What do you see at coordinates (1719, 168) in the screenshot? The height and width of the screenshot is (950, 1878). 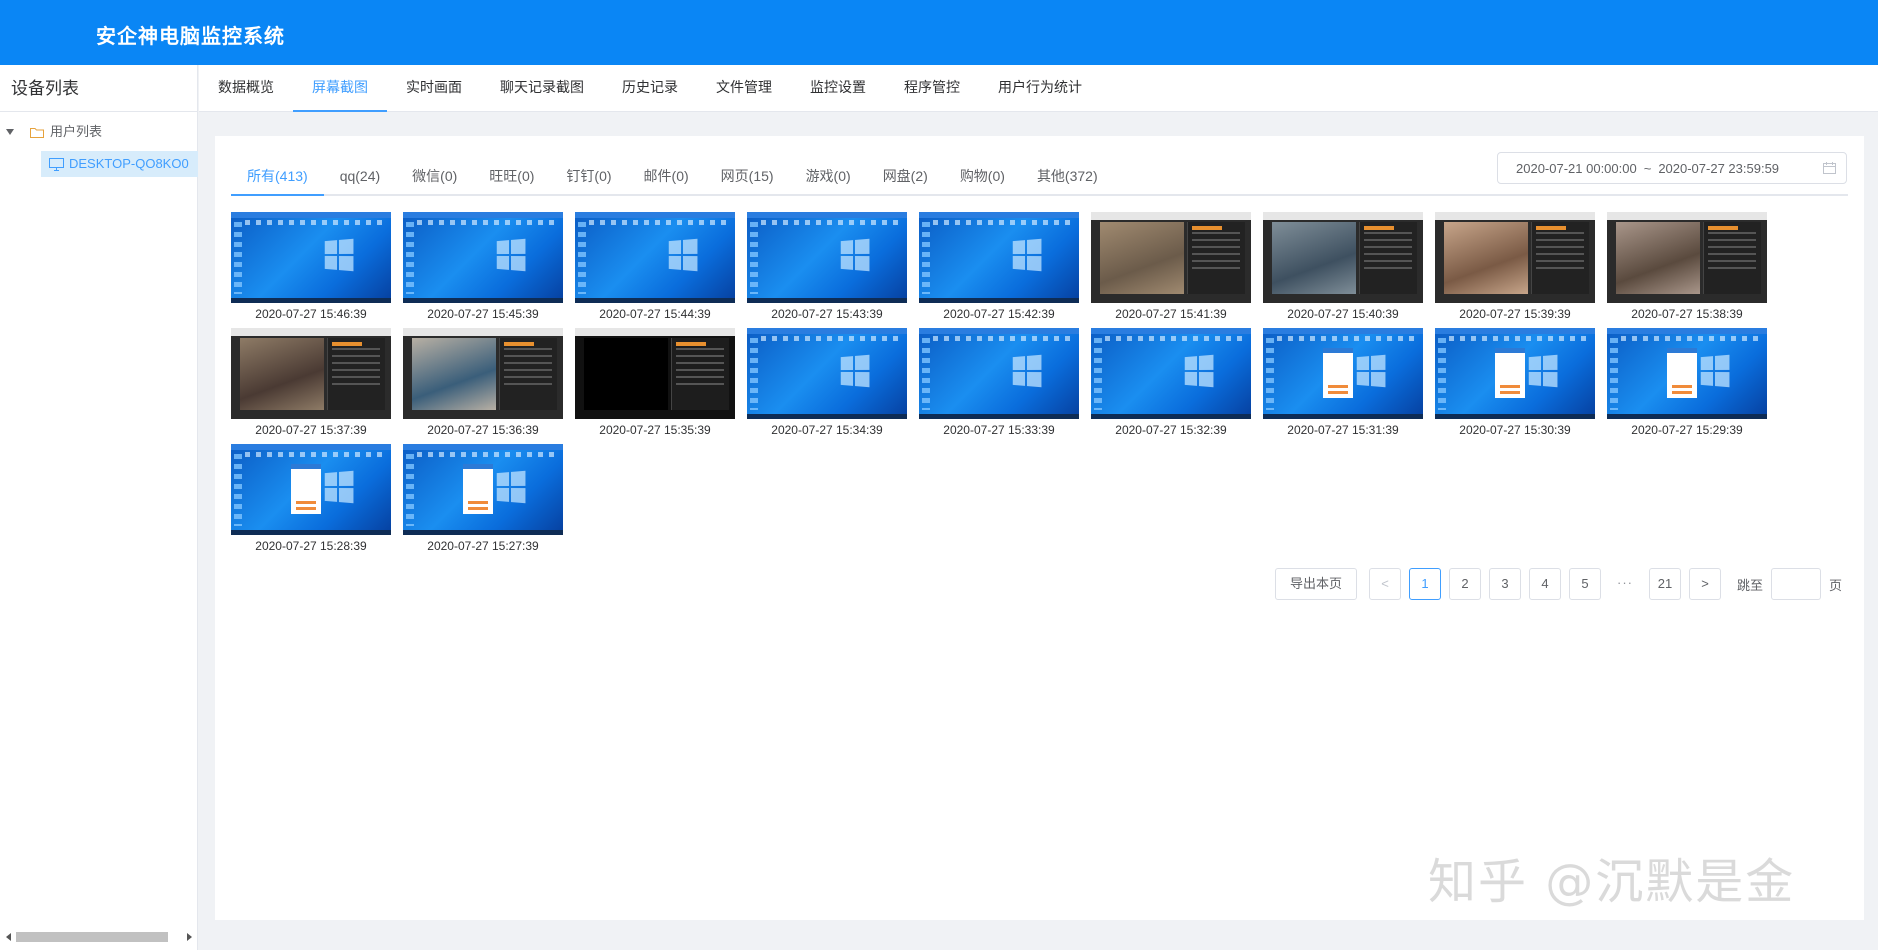 I see `date-range-end: 2020-07-27 23:59:59` at bounding box center [1719, 168].